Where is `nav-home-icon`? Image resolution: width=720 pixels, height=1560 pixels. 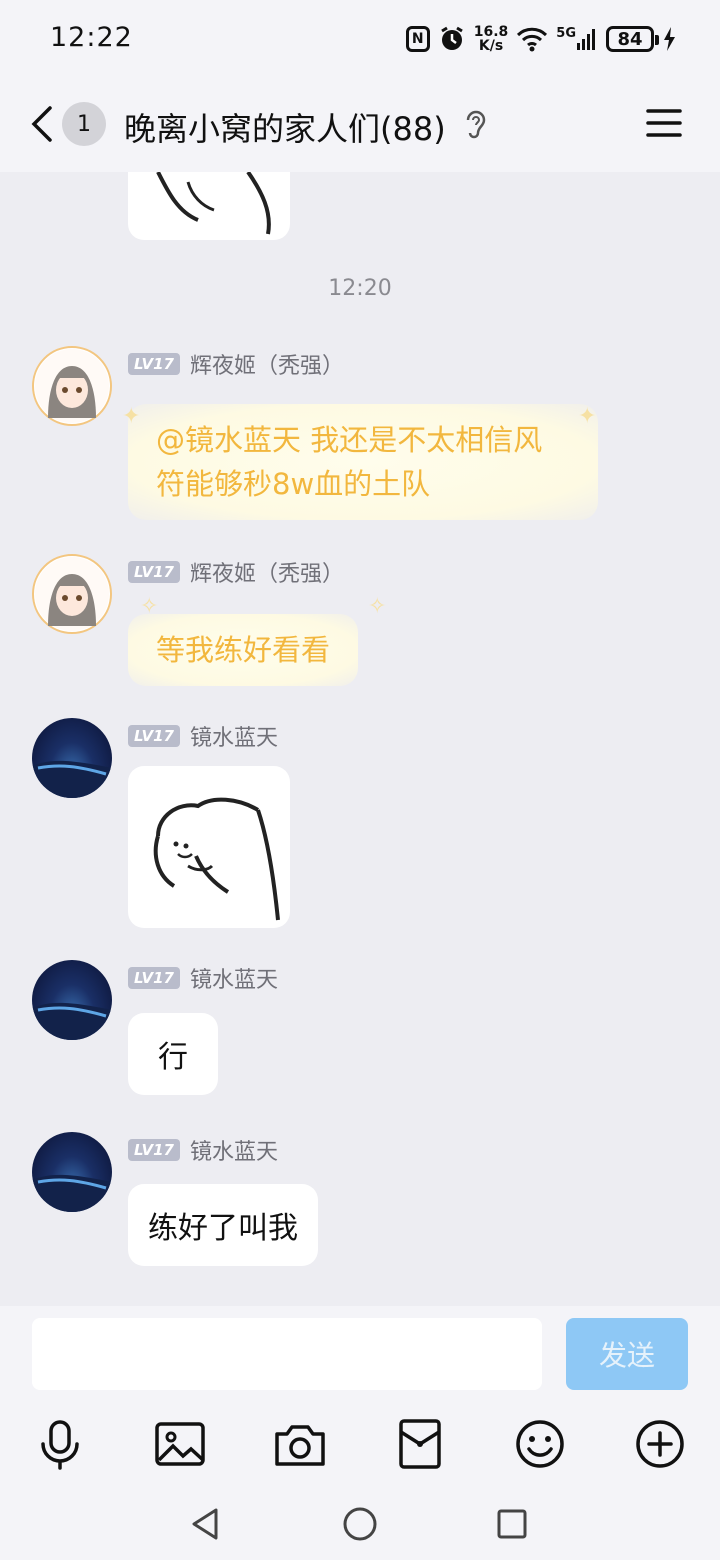 nav-home-icon is located at coordinates (360, 1524).